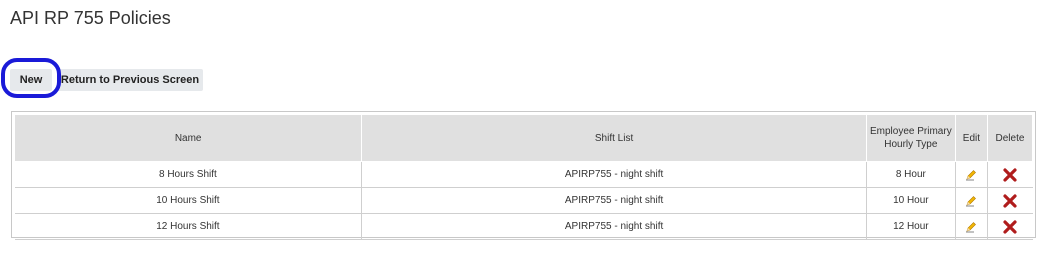 The height and width of the screenshot is (274, 1050). Describe the element at coordinates (130, 80) in the screenshot. I see `return-to-previous-screen-button: Return to Previous Screen` at that location.